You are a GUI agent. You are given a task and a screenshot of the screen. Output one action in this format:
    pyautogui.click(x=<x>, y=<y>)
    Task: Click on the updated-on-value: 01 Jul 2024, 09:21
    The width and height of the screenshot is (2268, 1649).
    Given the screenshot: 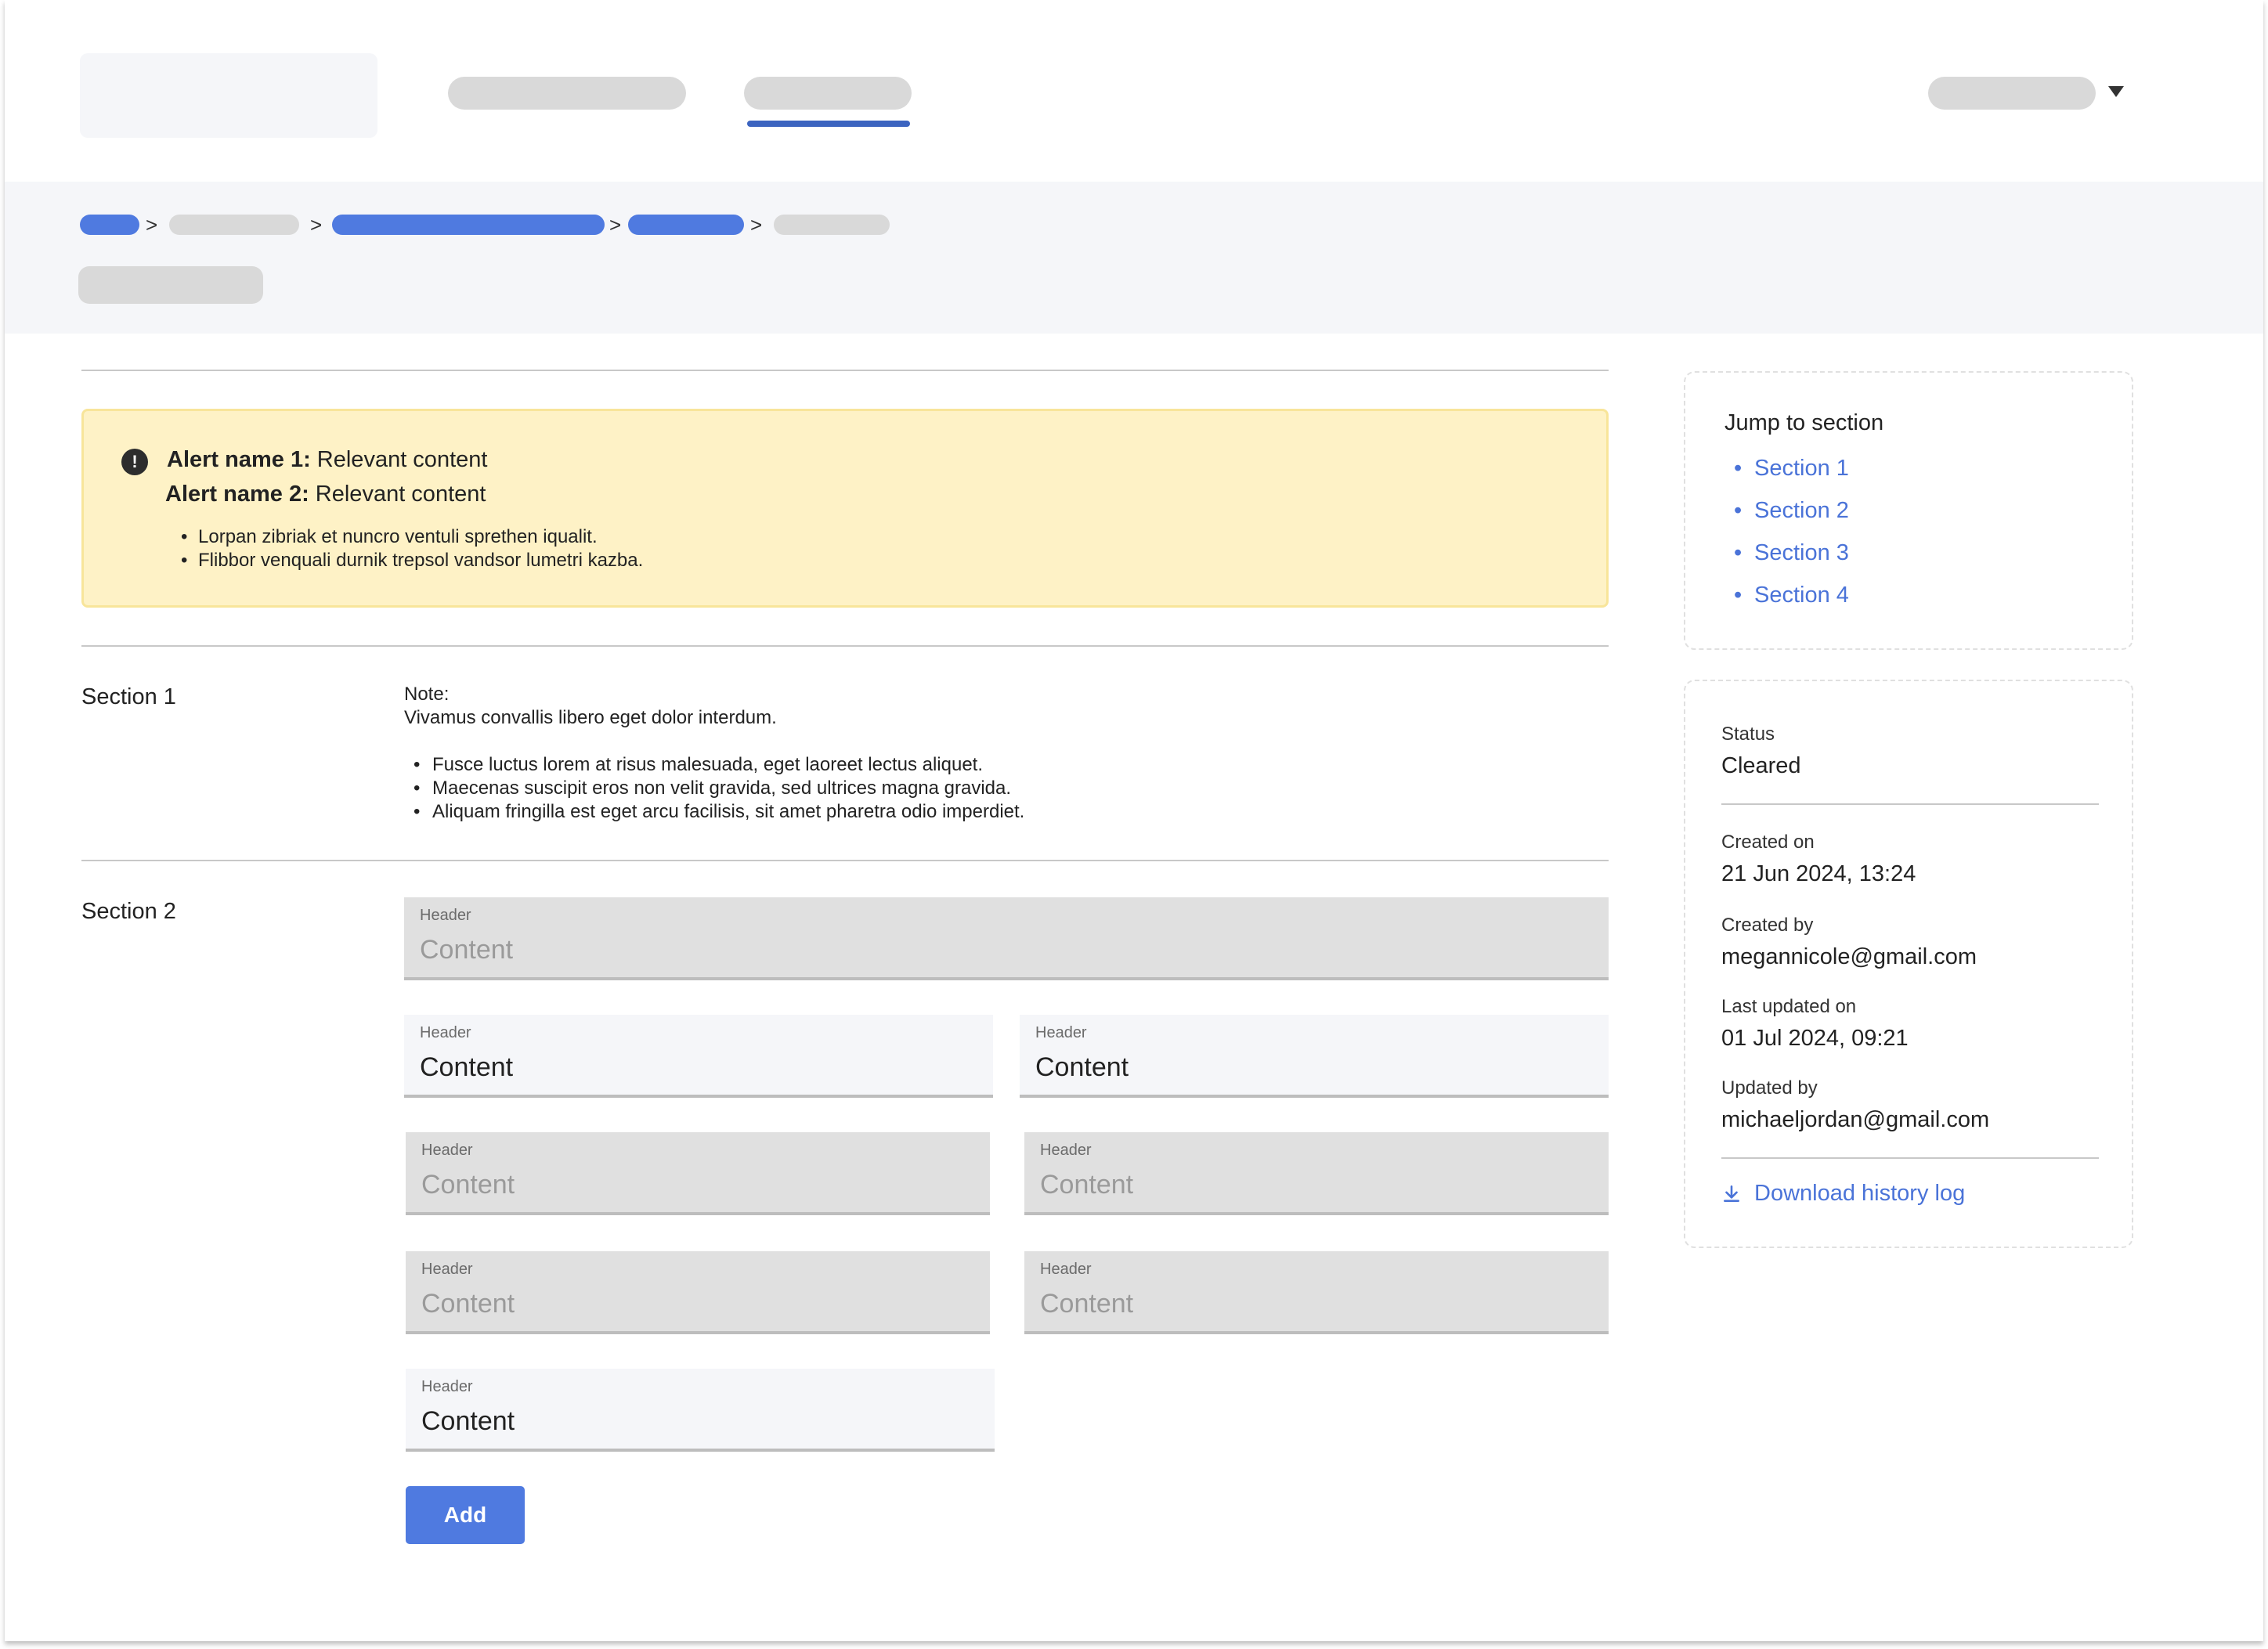 What is the action you would take?
    pyautogui.click(x=1815, y=1038)
    